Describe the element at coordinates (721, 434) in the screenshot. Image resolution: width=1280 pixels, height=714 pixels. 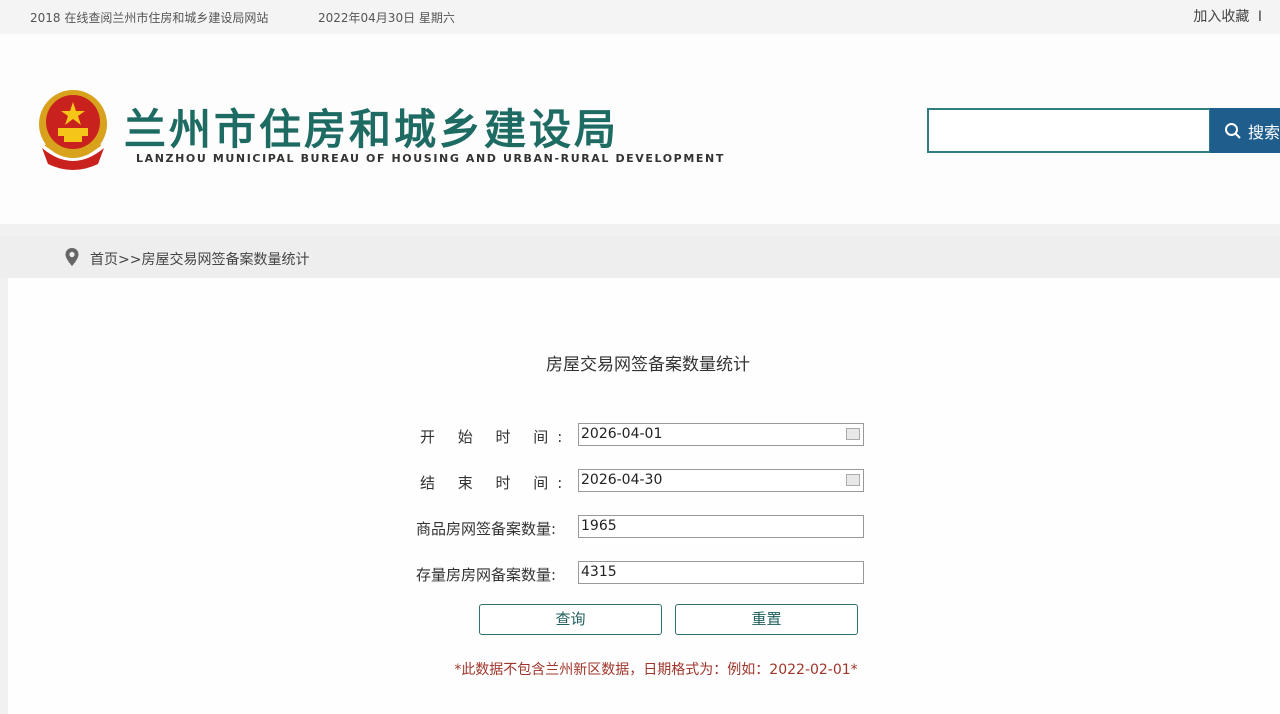
I see `start-date-field: 2026-04-01` at that location.